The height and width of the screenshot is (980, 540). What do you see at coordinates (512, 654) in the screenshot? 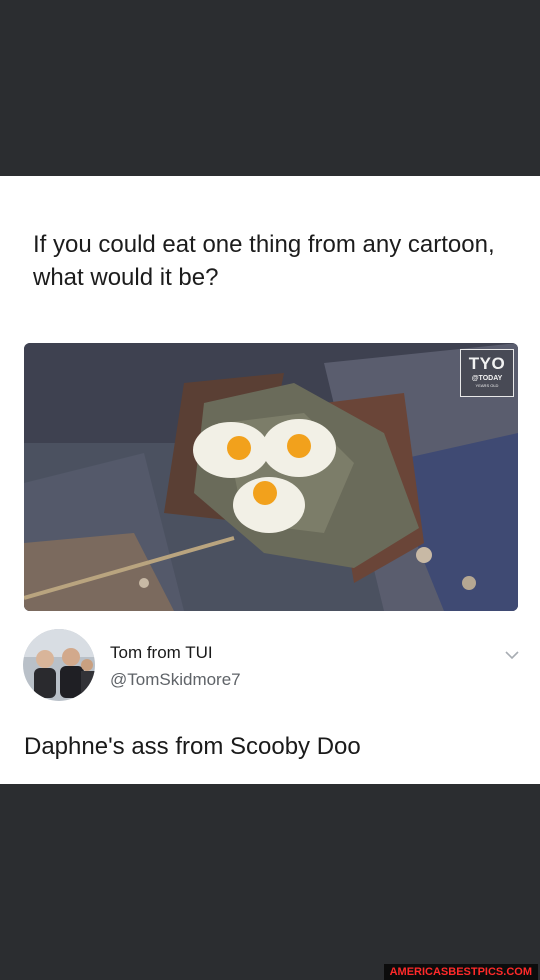
I see `chevron-down-icon` at bounding box center [512, 654].